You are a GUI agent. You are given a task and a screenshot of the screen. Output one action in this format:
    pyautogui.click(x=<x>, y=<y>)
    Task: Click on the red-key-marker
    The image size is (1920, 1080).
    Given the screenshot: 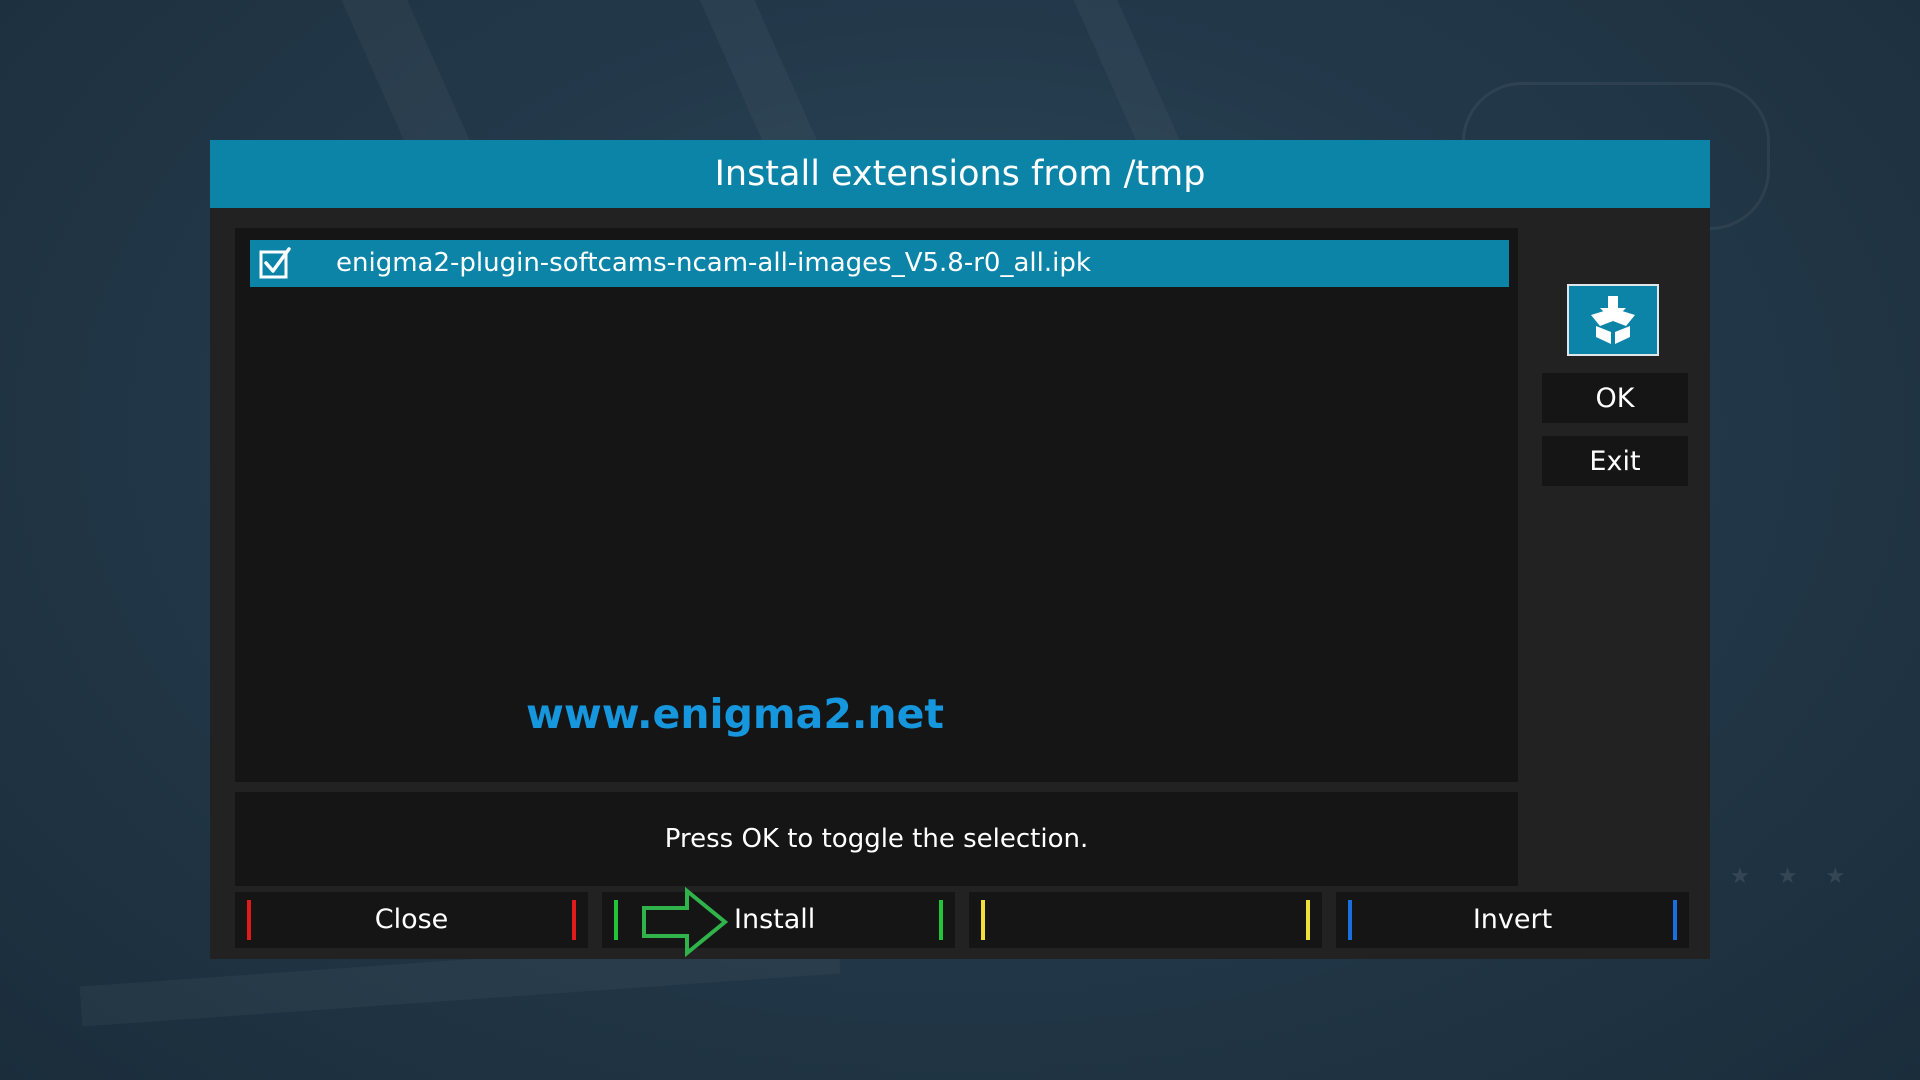 What is the action you would take?
    pyautogui.click(x=574, y=920)
    